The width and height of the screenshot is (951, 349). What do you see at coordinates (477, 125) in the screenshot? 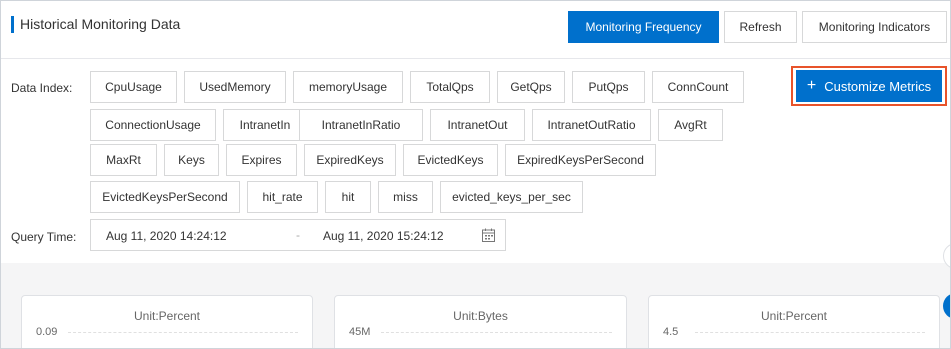
I see `metric-tag-intranetout: IntranetOut` at bounding box center [477, 125].